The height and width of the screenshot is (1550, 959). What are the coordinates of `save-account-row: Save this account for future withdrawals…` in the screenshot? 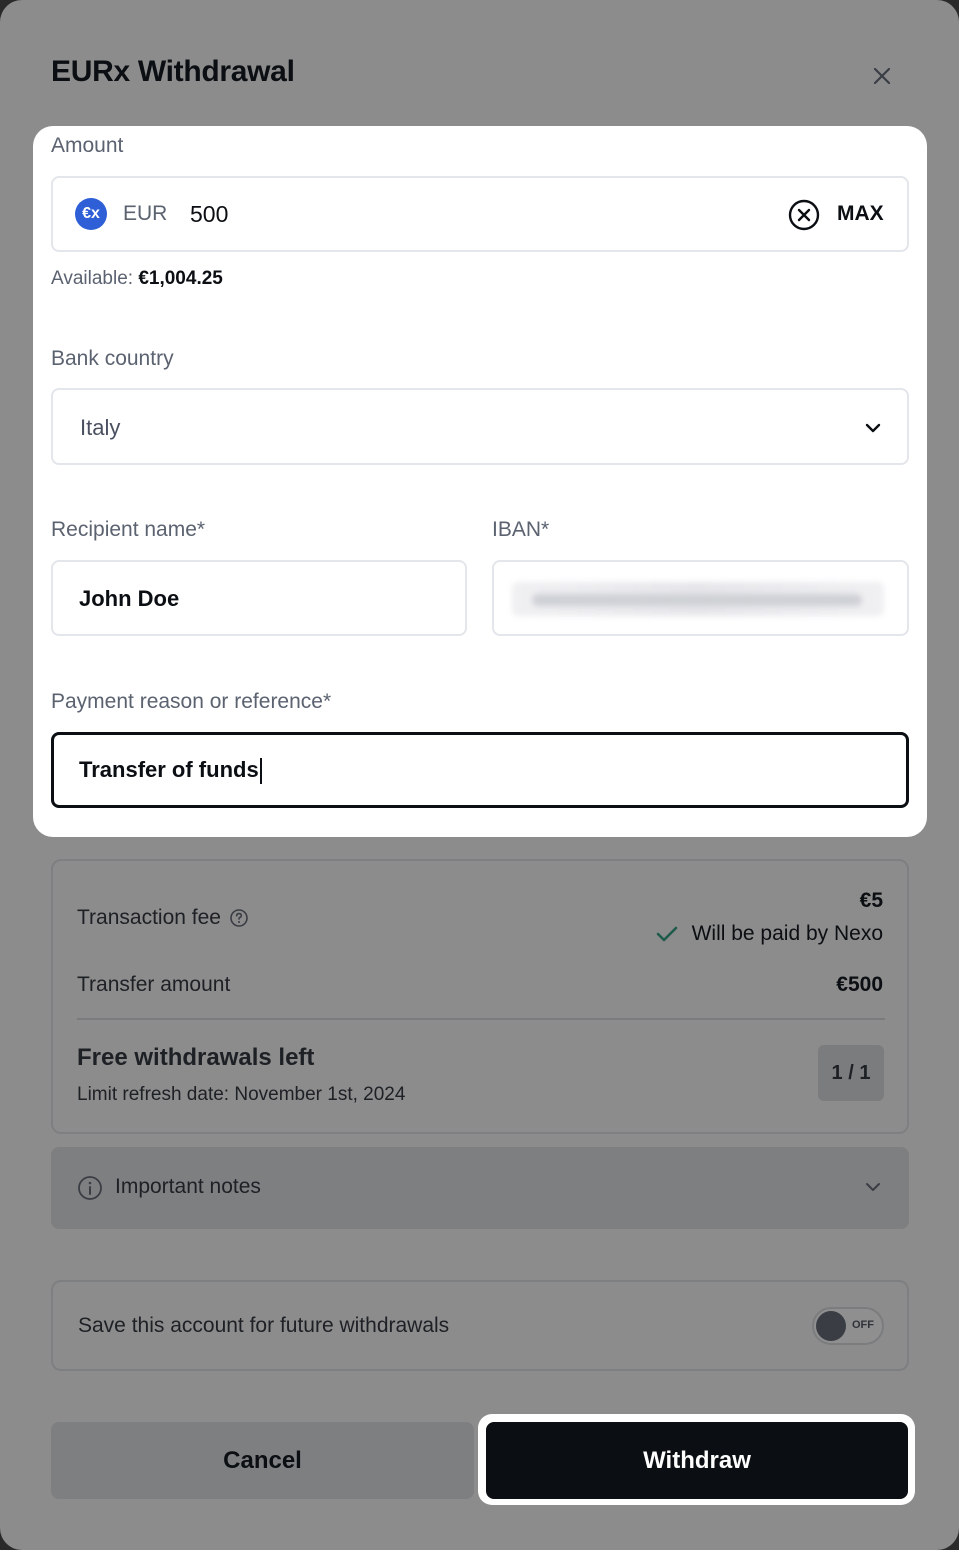 It's located at (480, 1325).